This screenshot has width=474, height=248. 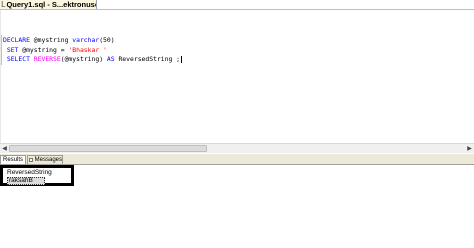 What do you see at coordinates (26, 181) in the screenshot?
I see `result-cell: raksahB` at bounding box center [26, 181].